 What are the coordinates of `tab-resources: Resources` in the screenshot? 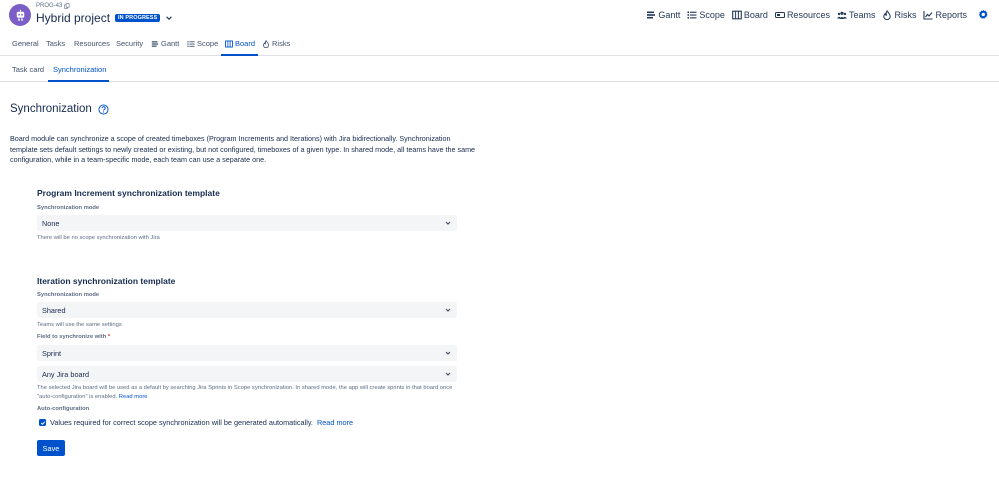 It's located at (92, 43).